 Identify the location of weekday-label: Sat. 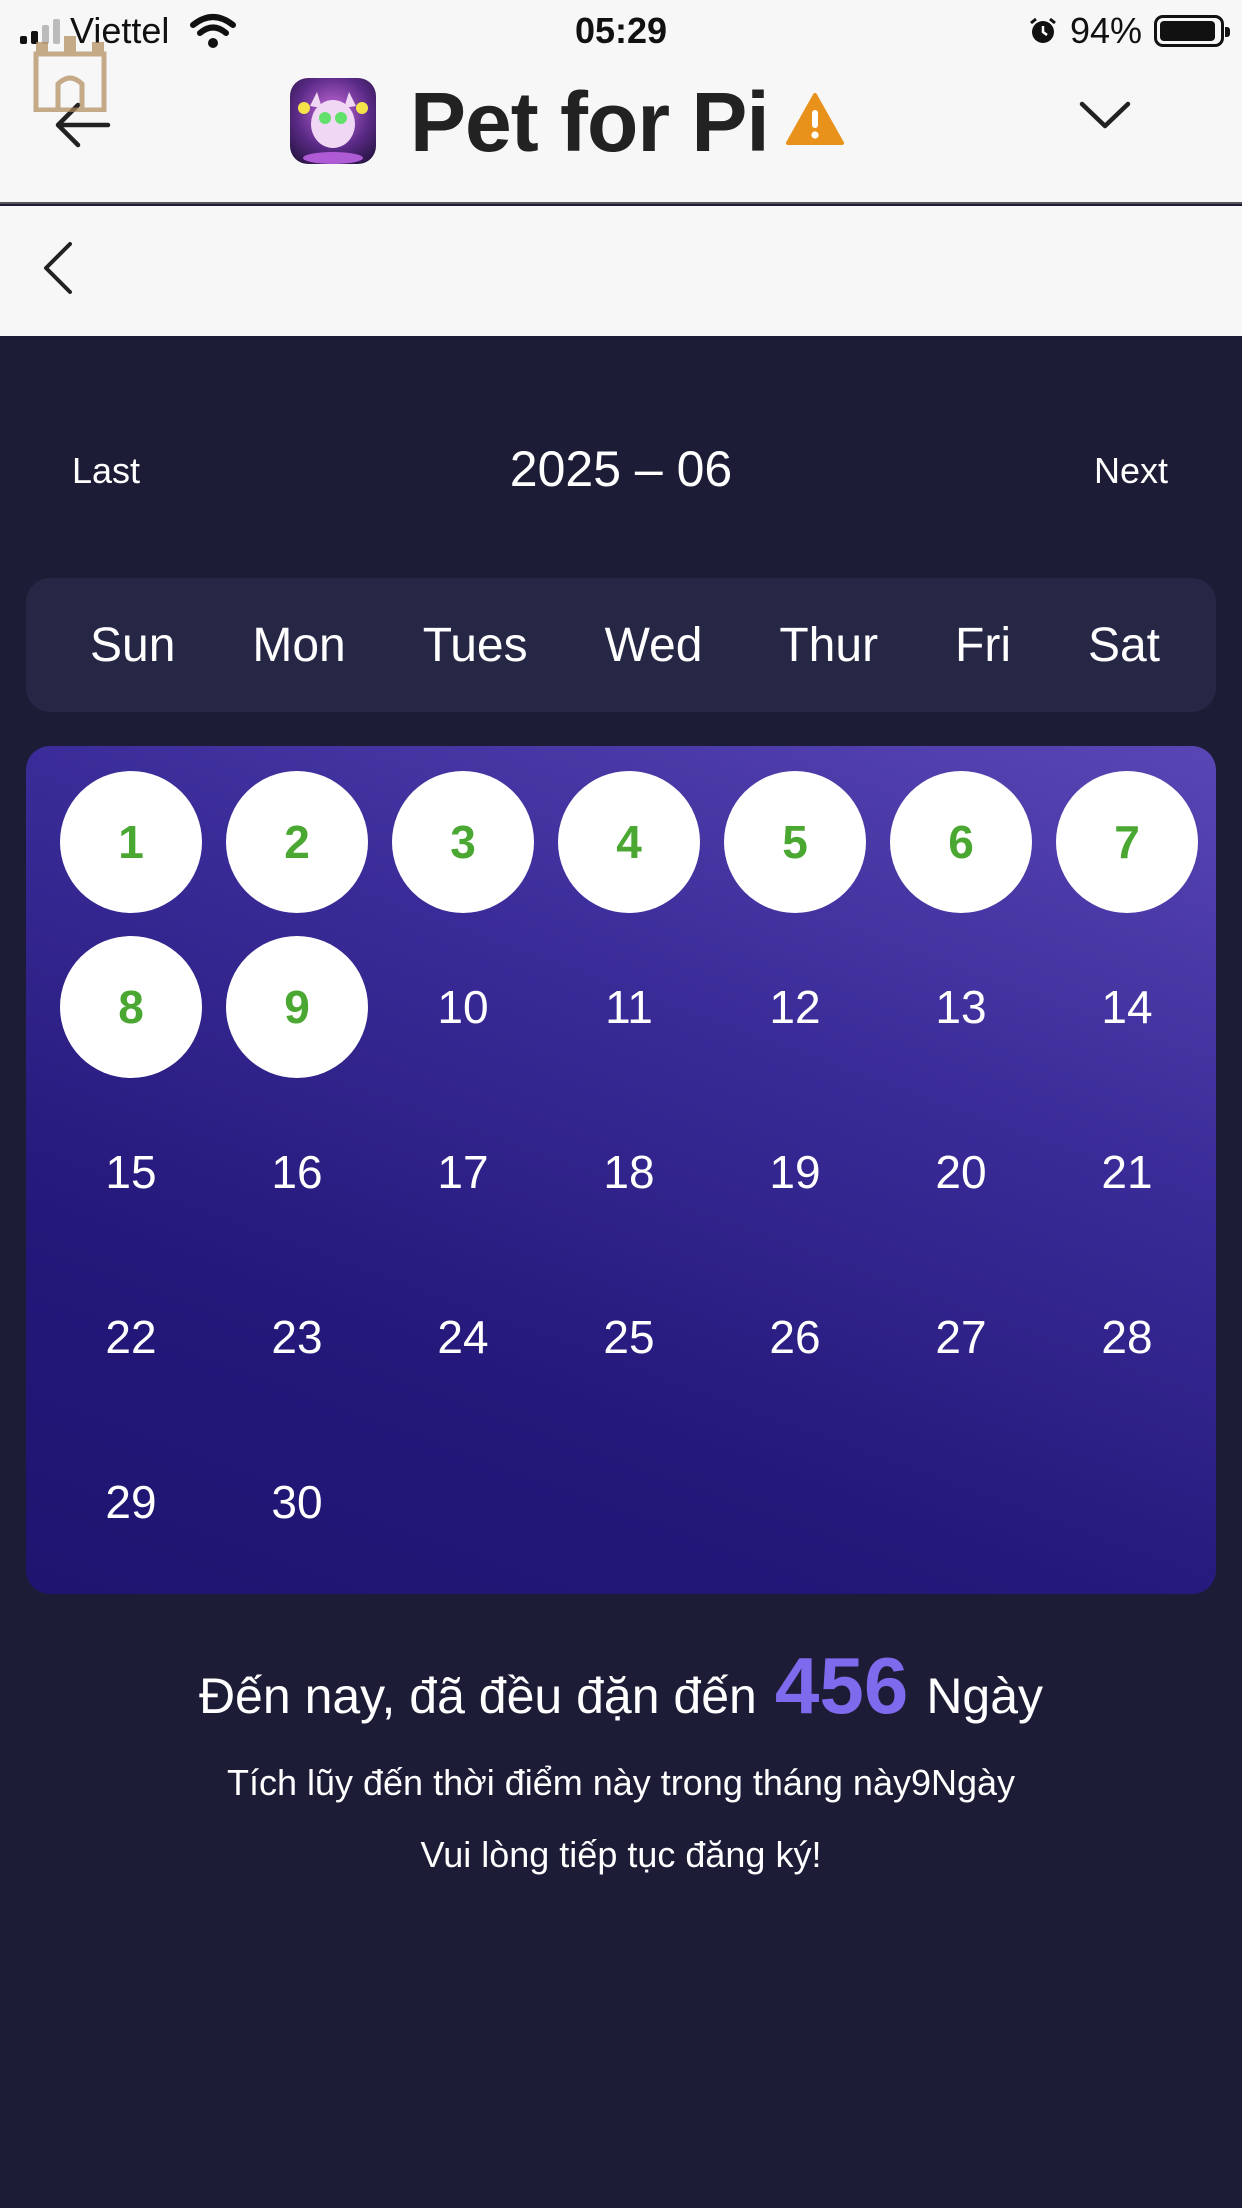
(1123, 645).